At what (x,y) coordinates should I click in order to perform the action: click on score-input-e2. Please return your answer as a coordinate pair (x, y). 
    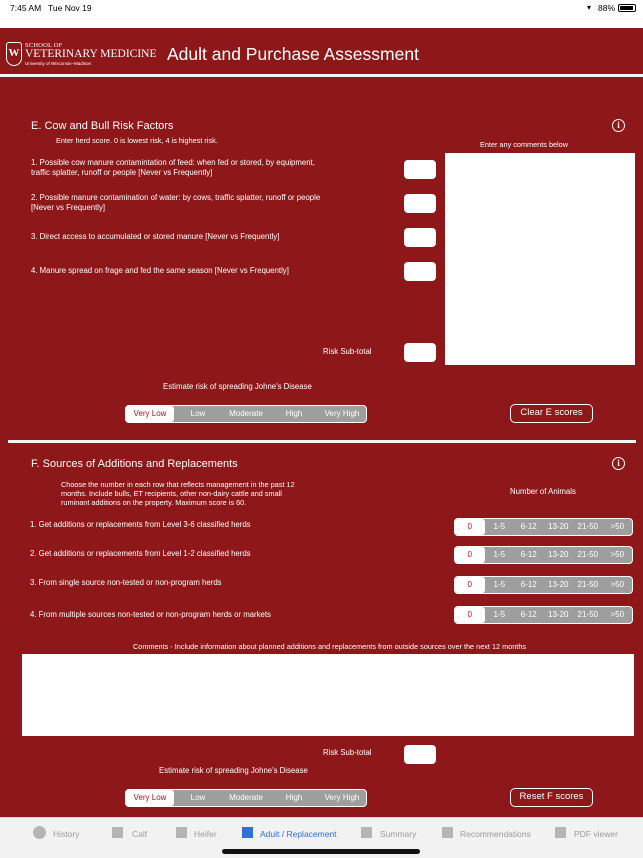
    Looking at the image, I should click on (420, 203).